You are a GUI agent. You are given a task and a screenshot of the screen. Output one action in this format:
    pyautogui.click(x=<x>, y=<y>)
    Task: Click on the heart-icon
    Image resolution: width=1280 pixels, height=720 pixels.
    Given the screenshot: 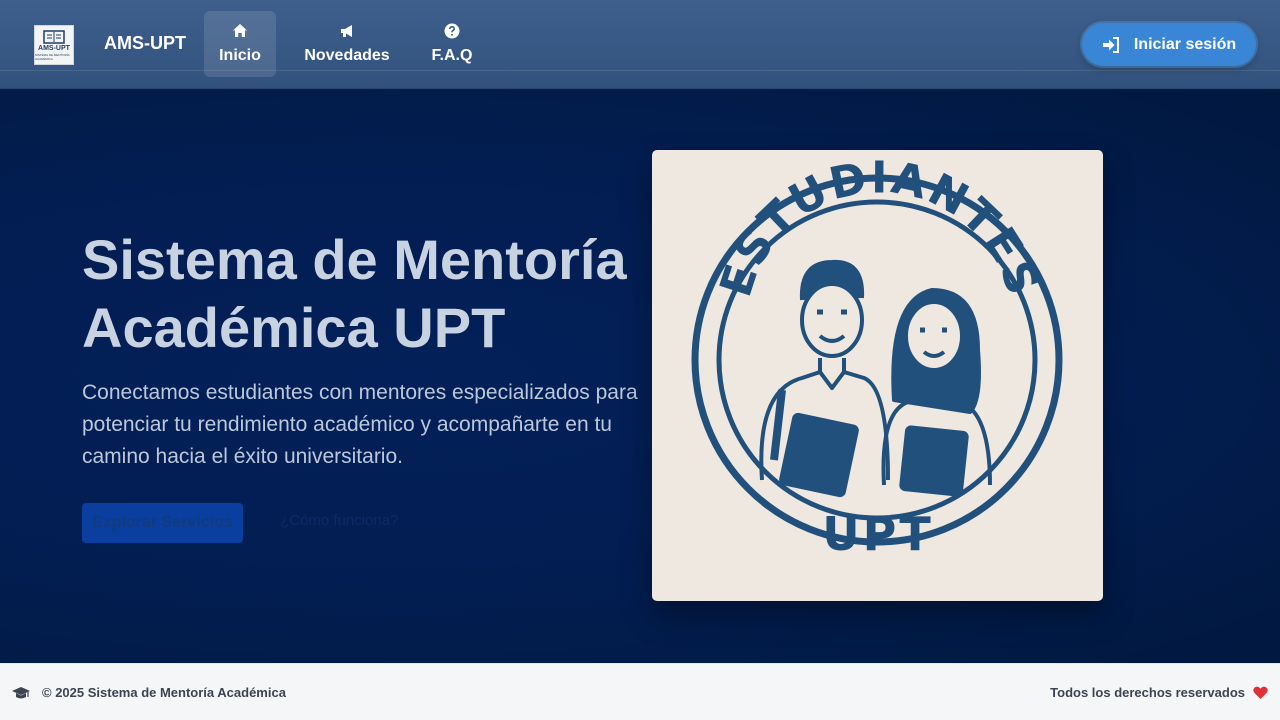 What is the action you would take?
    pyautogui.click(x=1260, y=692)
    